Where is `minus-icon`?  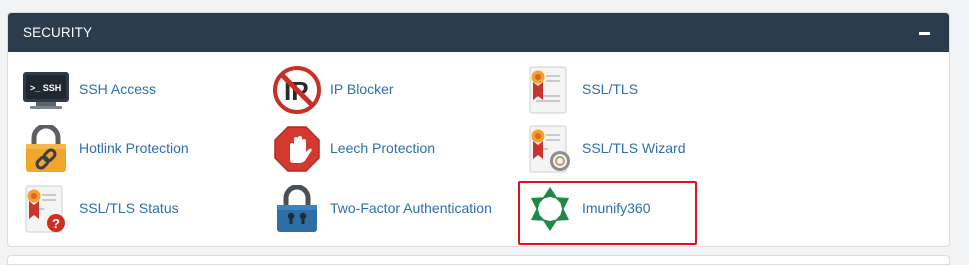 minus-icon is located at coordinates (924, 33).